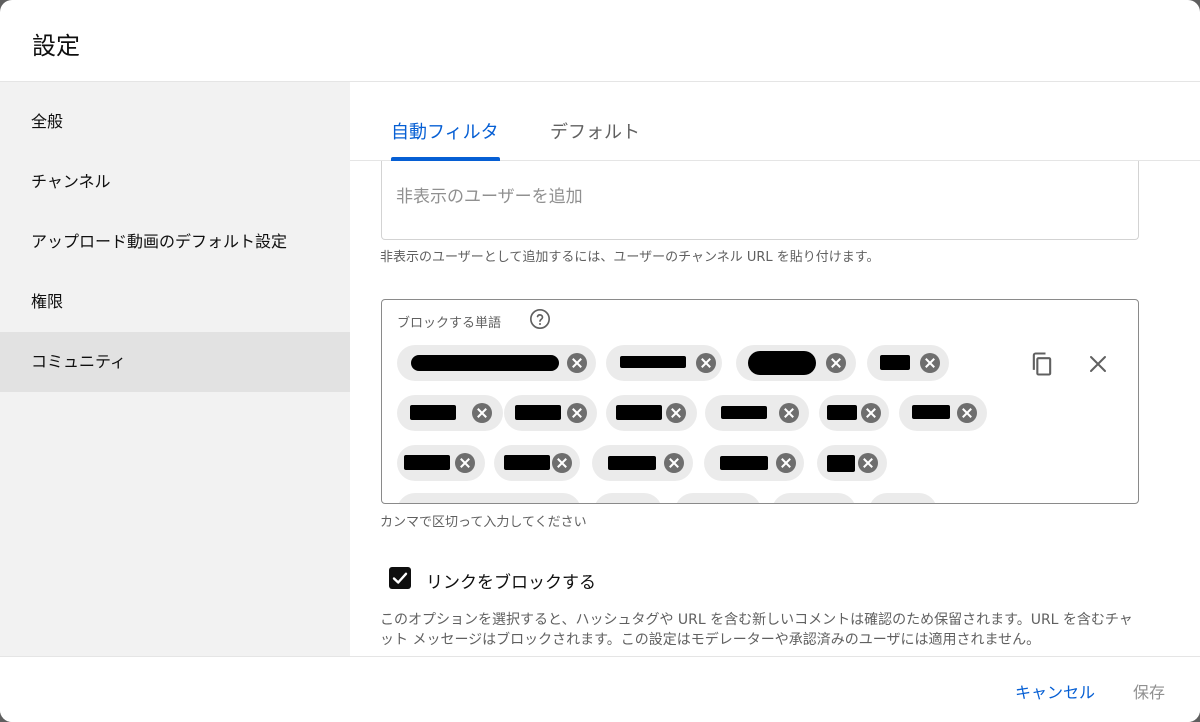 The image size is (1200, 722). Describe the element at coordinates (56, 46) in the screenshot. I see `dialog-title: 設定` at that location.